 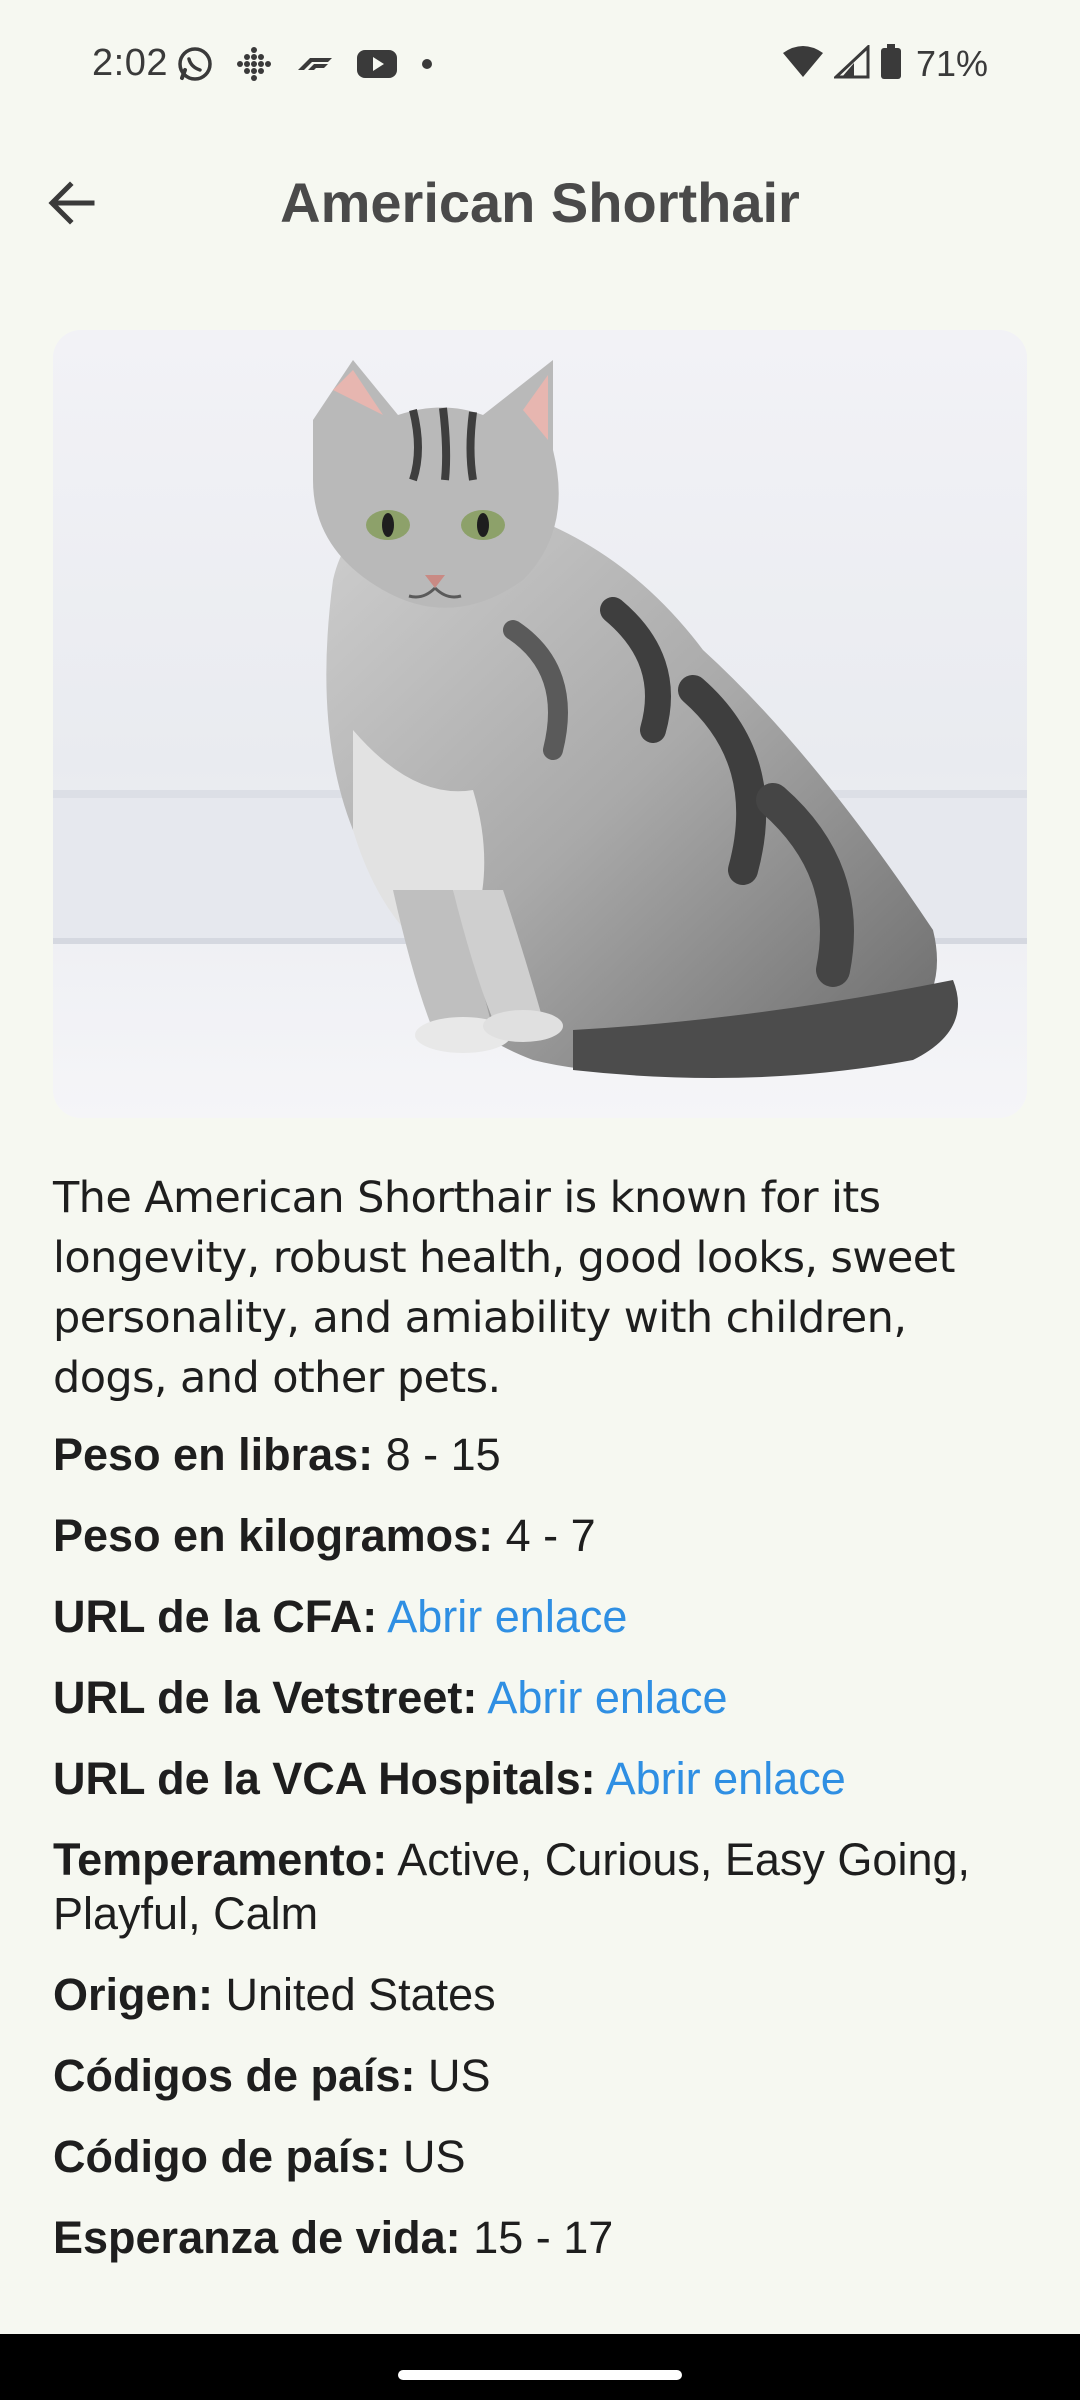 I want to click on life-span-value: 15 - 17, so click(x=543, y=2237).